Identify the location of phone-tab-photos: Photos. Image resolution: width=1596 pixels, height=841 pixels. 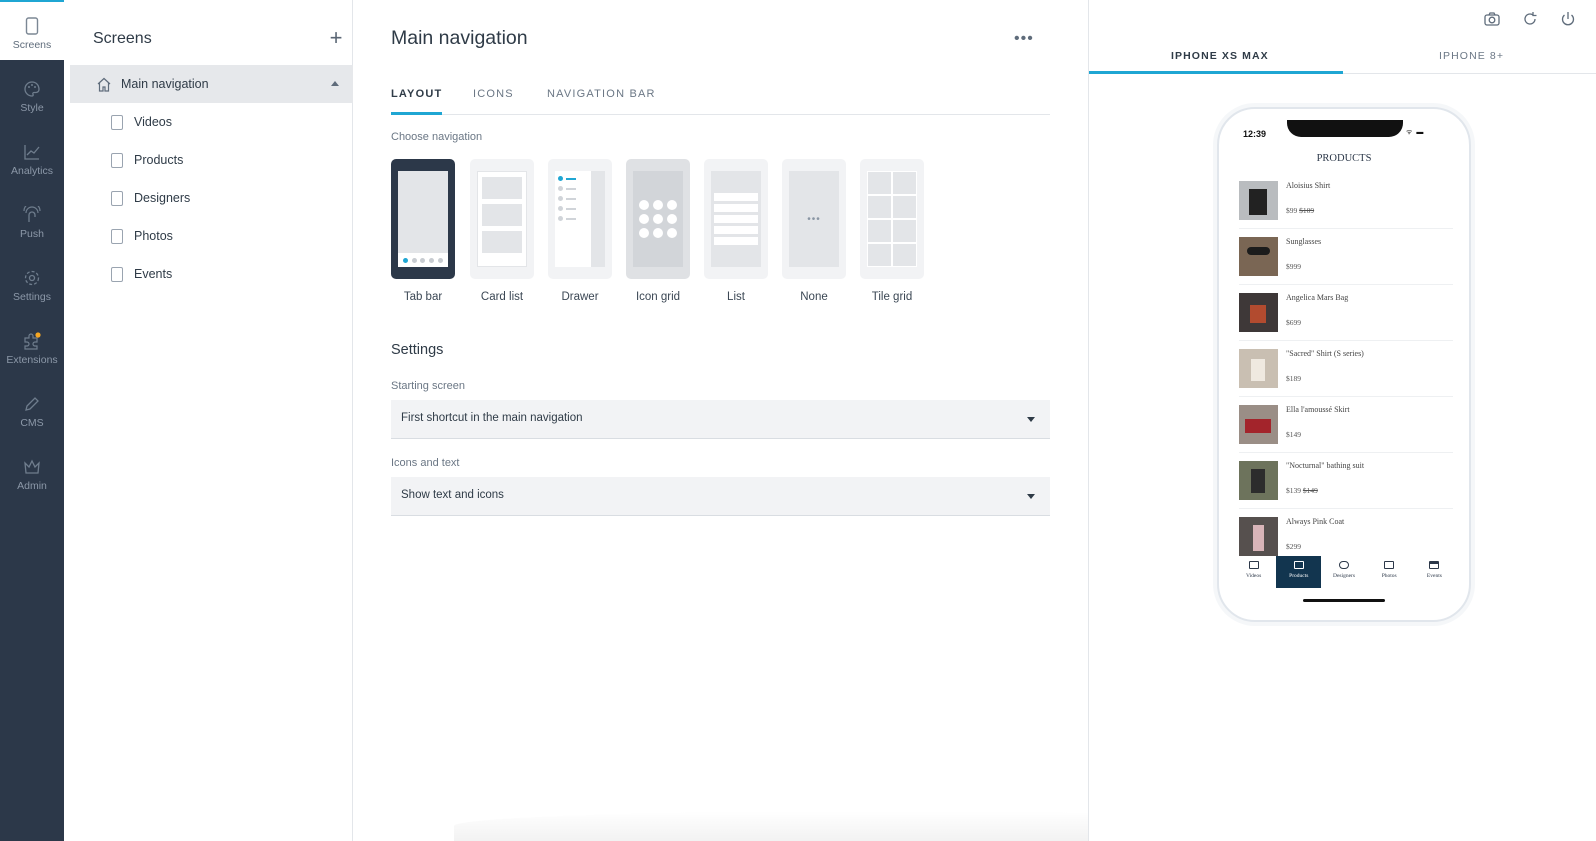
(1389, 572).